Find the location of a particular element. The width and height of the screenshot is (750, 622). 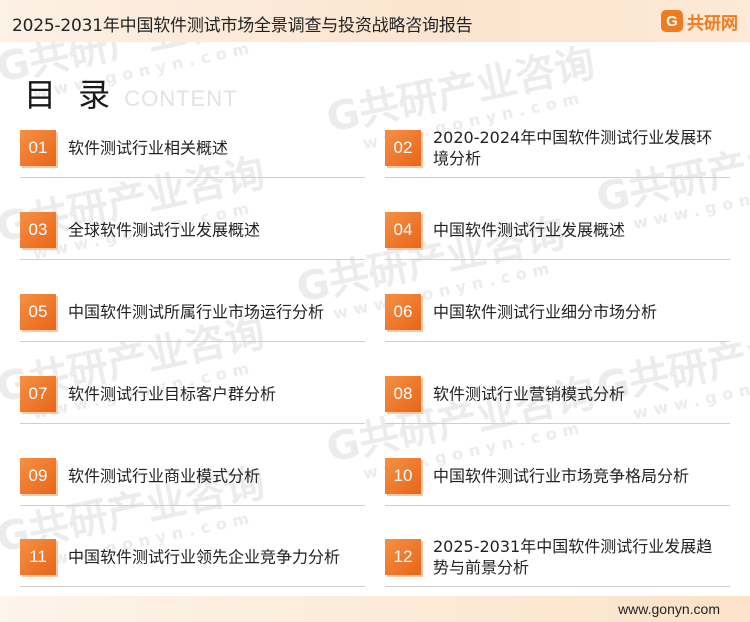

toc-item-label: 中国软件测试行业发展概述 is located at coordinates (529, 230).